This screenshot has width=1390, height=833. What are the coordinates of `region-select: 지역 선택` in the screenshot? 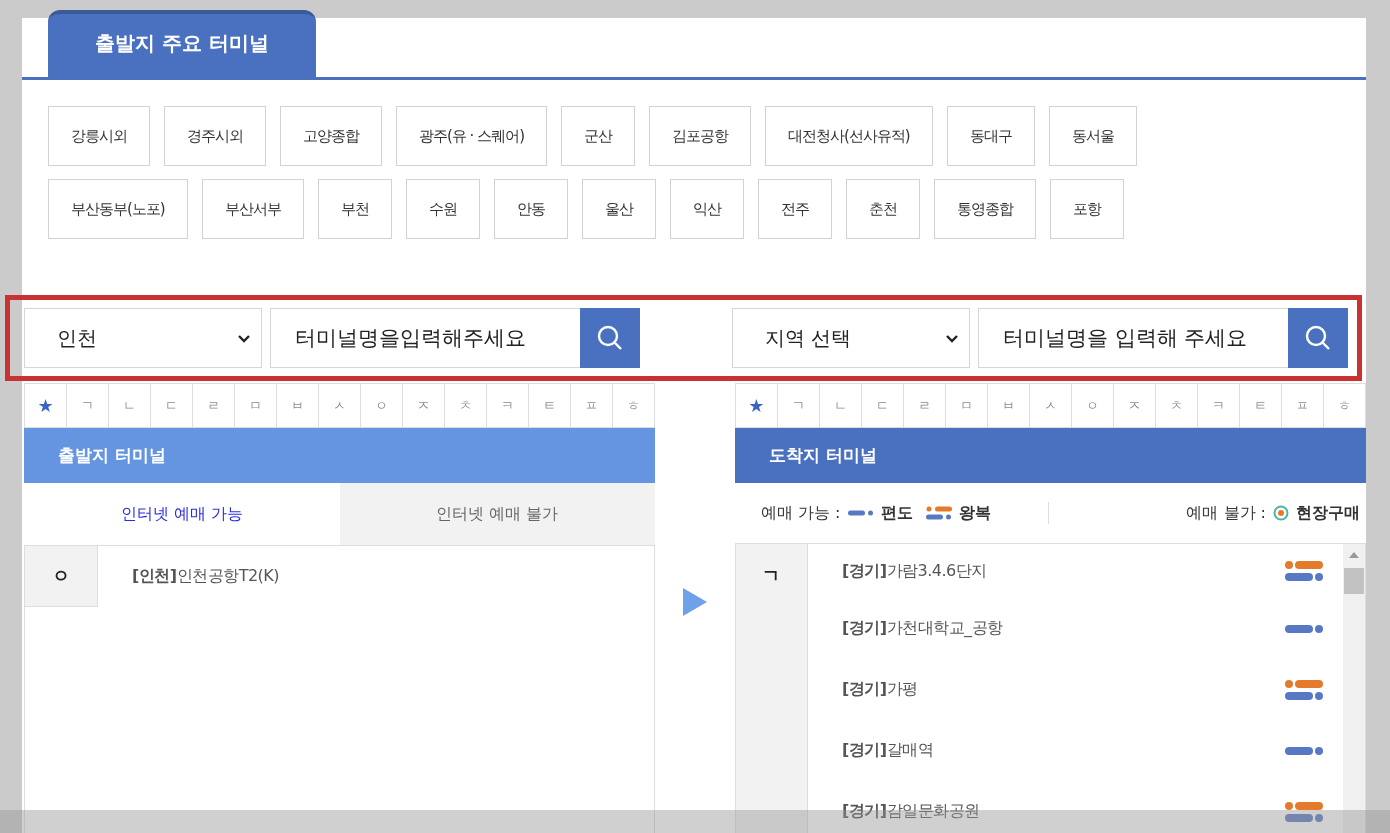 It's located at (851, 338).